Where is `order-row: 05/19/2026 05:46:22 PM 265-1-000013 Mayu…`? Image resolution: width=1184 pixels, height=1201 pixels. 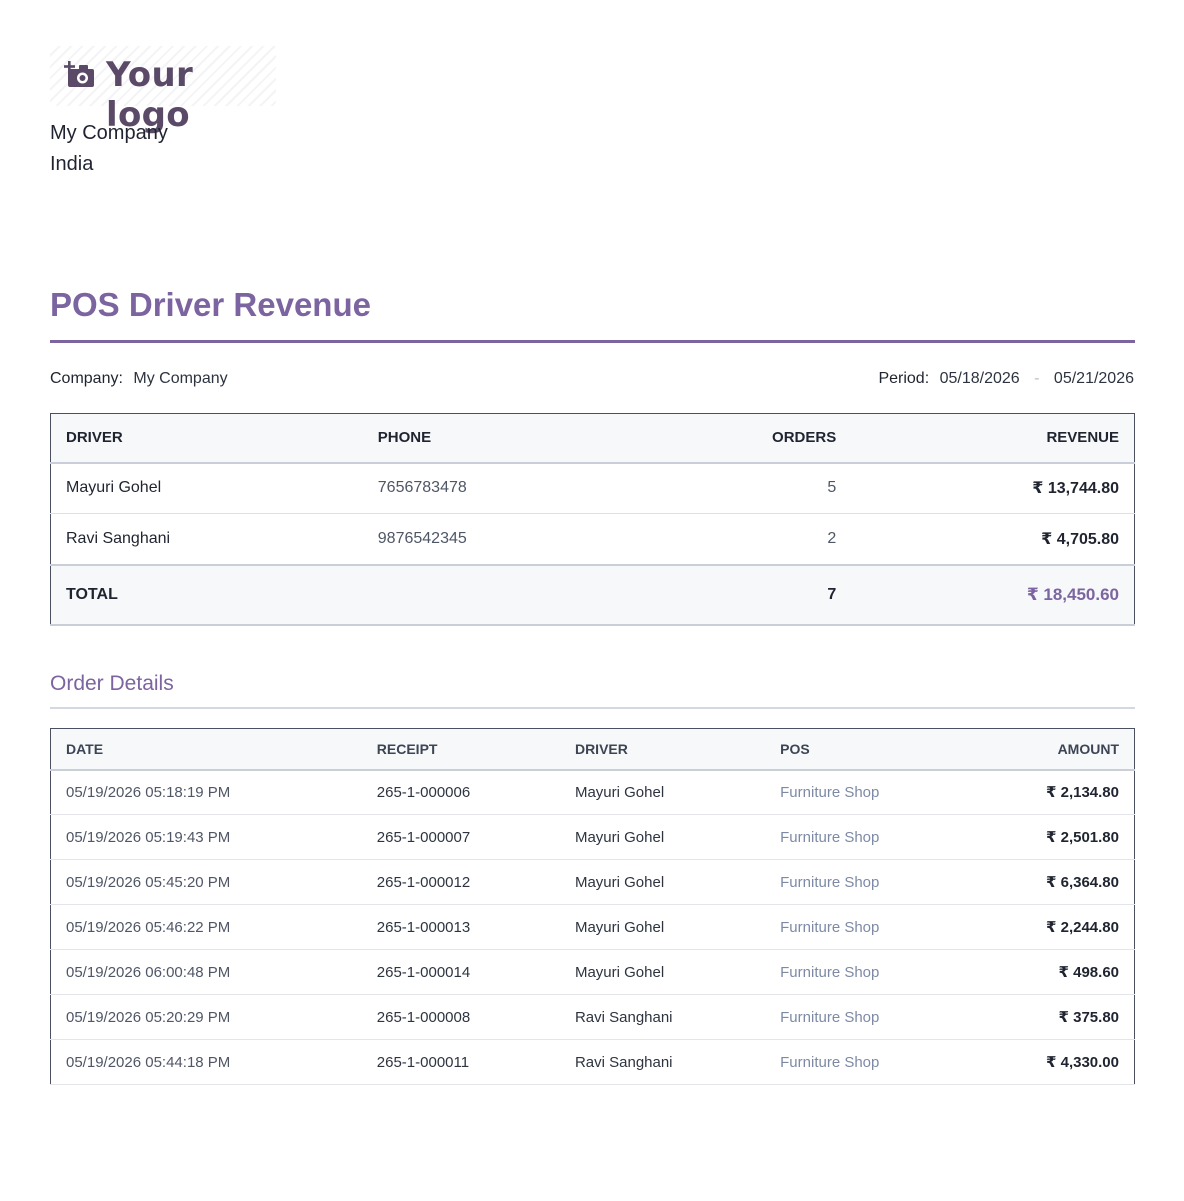 order-row: 05/19/2026 05:46:22 PM 265-1-000013 Mayu… is located at coordinates (592, 927).